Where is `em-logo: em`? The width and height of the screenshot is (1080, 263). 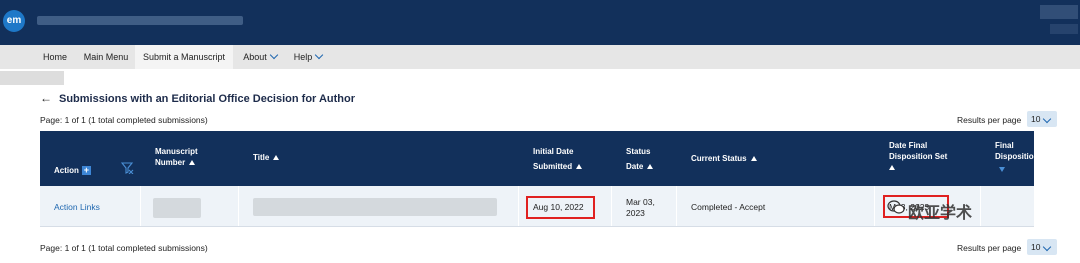 em-logo: em is located at coordinates (14, 21).